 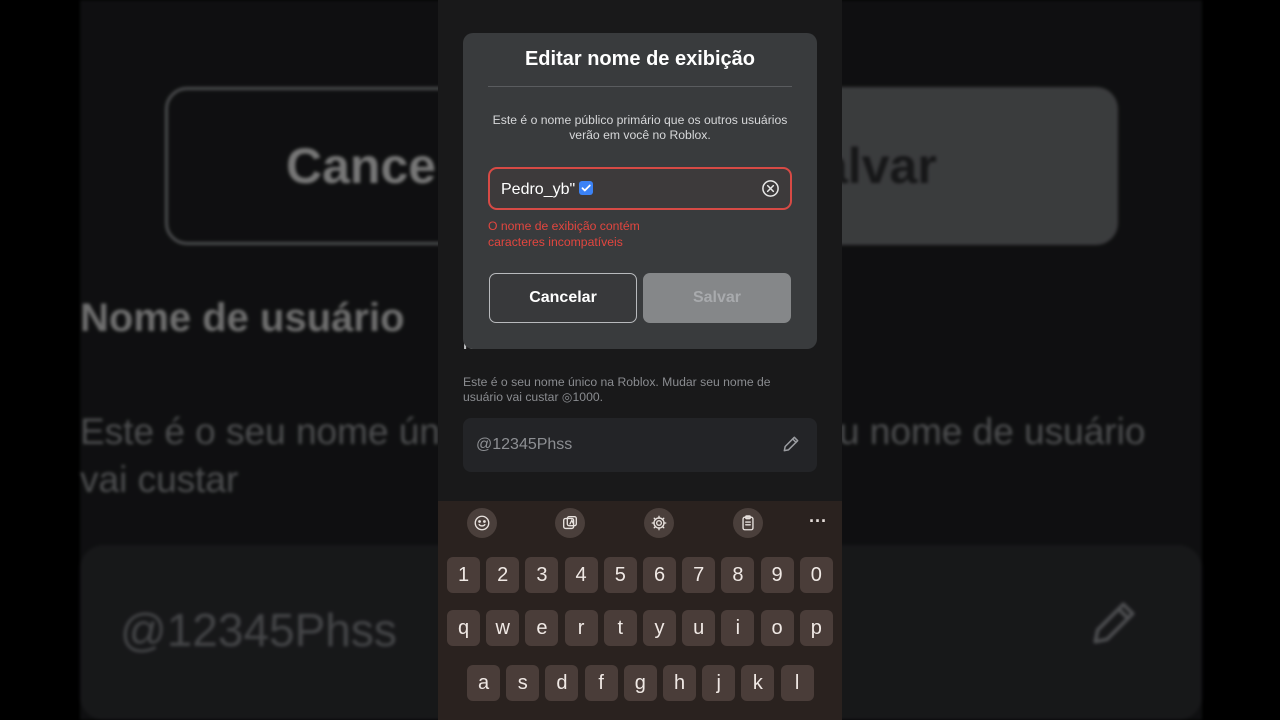 I want to click on save-button: Salvar, so click(x=717, y=298).